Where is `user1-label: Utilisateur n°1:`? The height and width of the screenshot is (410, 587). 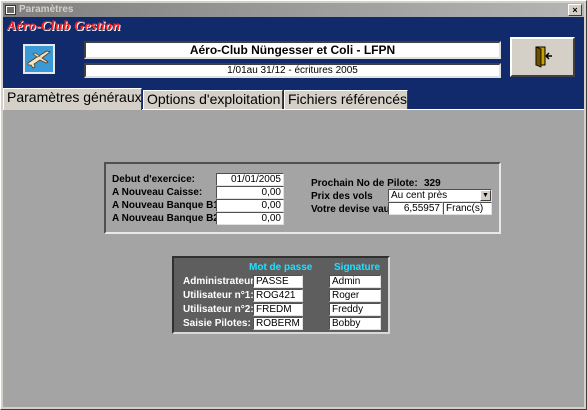 user1-label: Utilisateur n°1: is located at coordinates (218, 295).